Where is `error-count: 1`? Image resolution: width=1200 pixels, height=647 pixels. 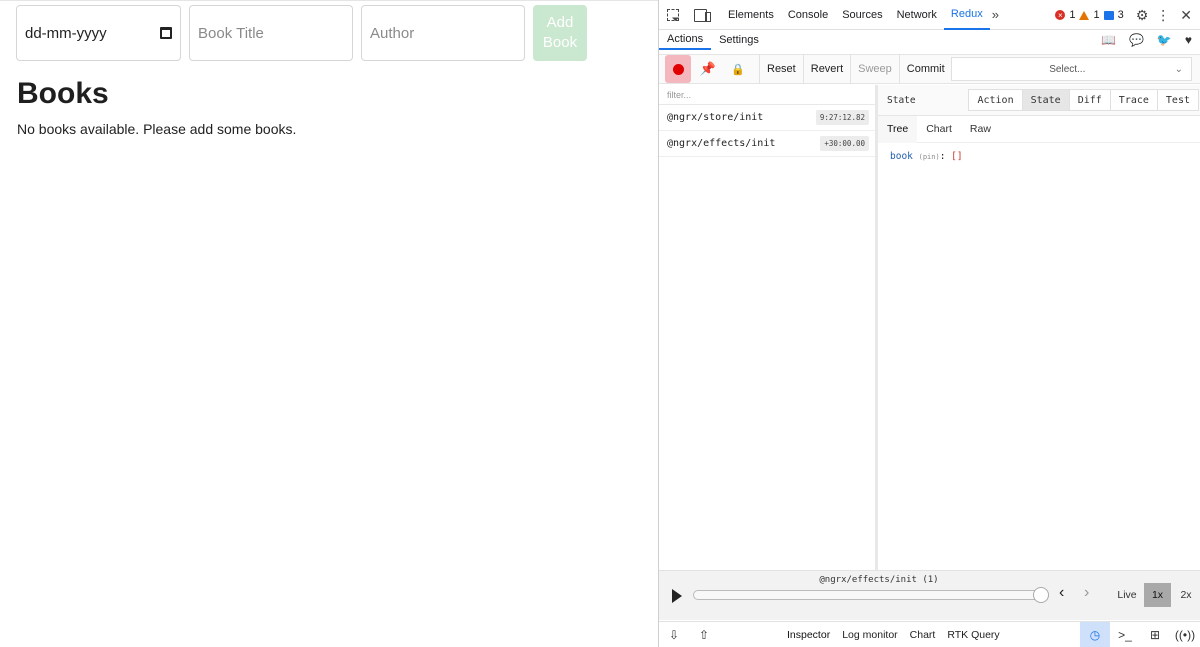
error-count: 1 is located at coordinates (1072, 15).